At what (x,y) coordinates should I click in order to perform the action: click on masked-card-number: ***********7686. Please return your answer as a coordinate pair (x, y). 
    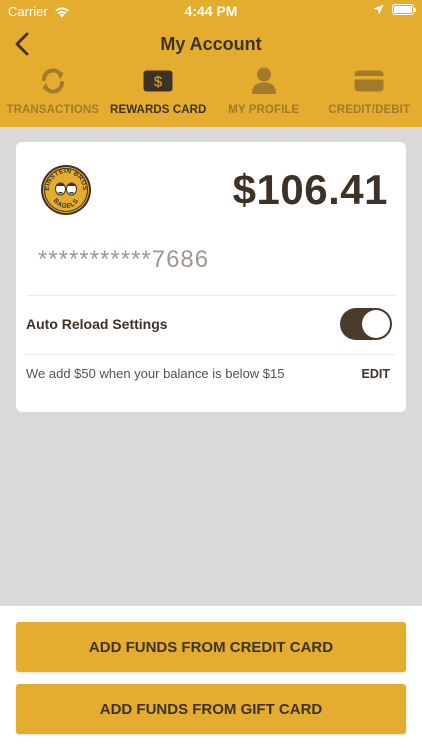
    Looking at the image, I should click on (124, 259).